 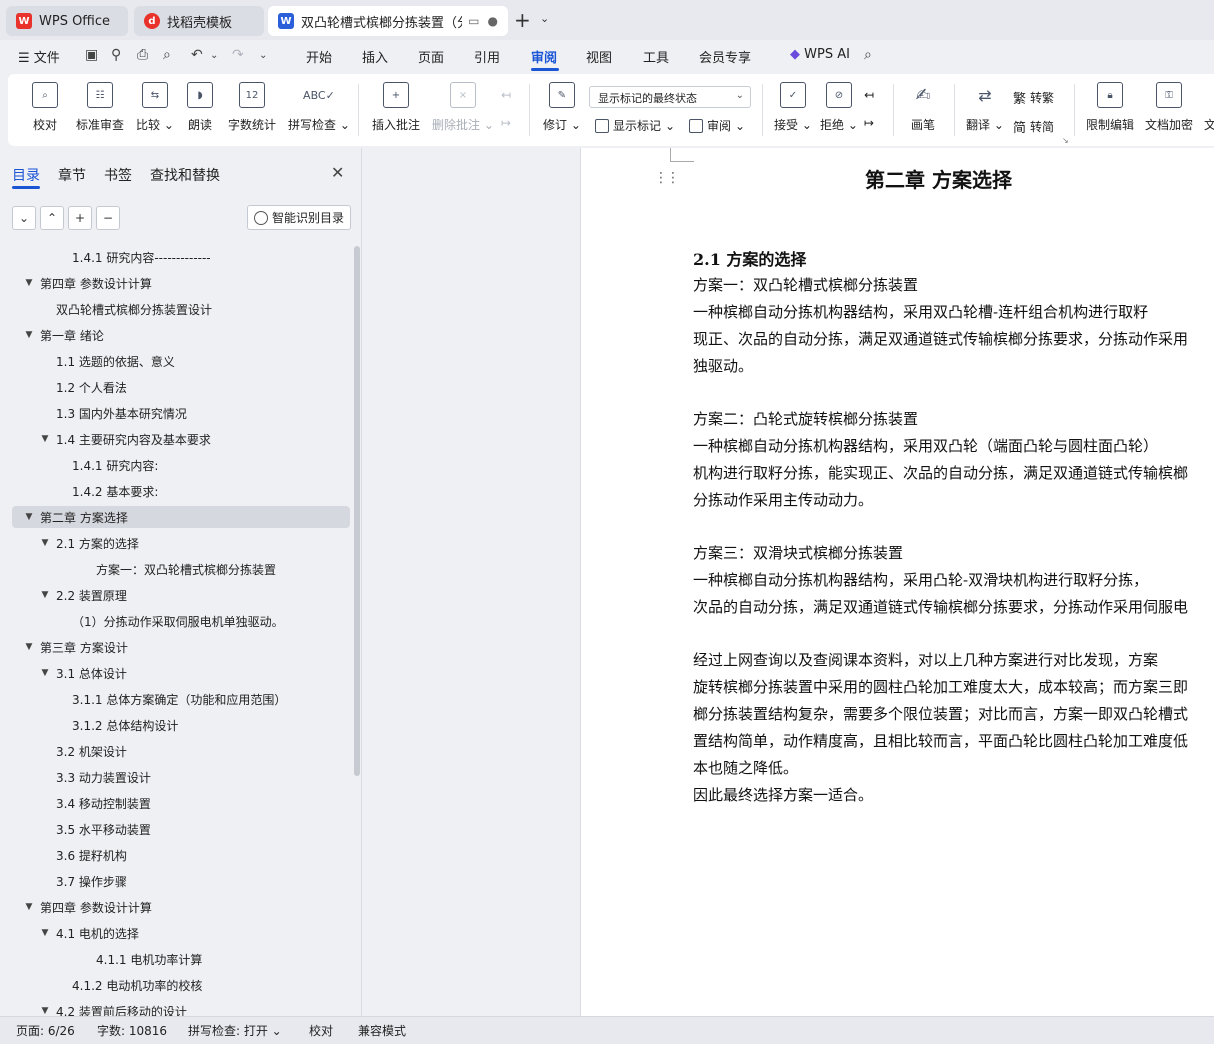 I want to click on toc-item: 4.1.2 电动机功率的校核, so click(x=101, y=985).